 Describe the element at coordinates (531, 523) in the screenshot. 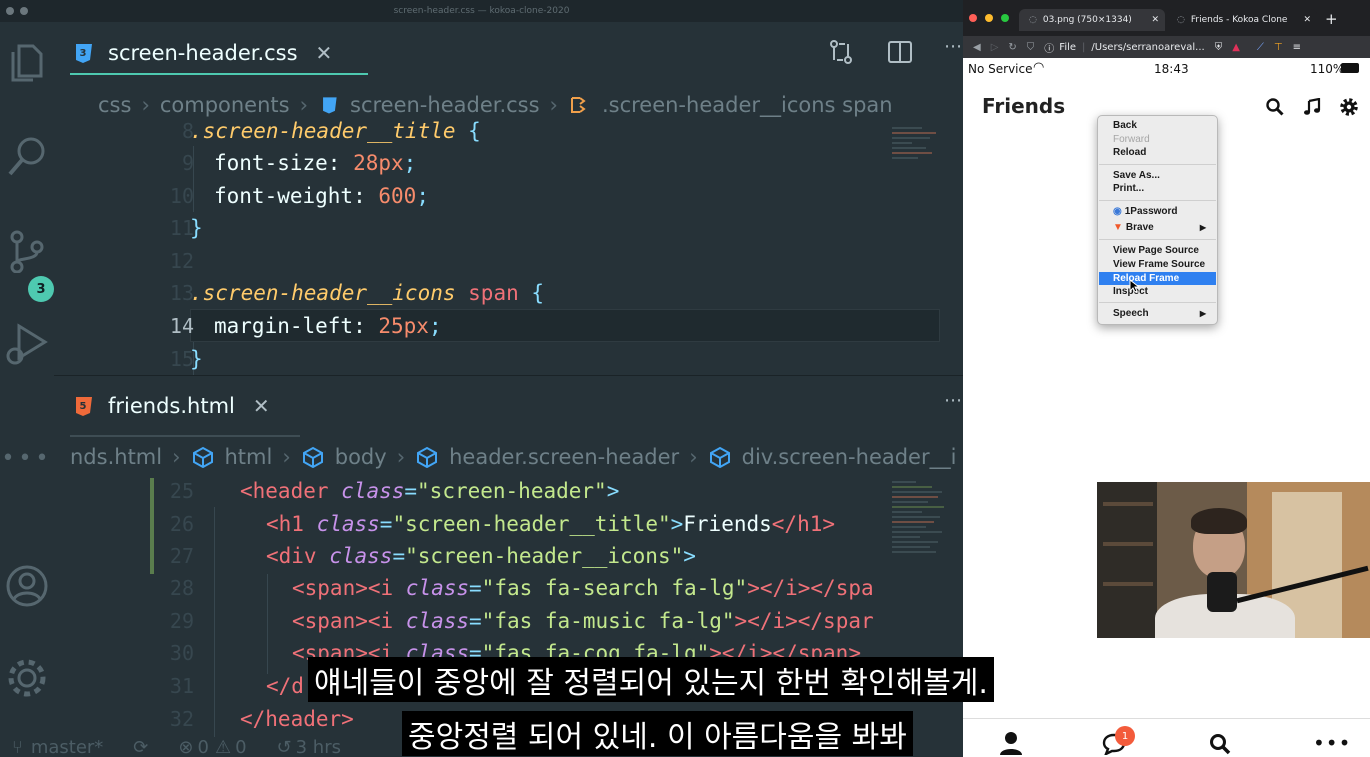

I see `html-string: "screen-header__title"` at that location.